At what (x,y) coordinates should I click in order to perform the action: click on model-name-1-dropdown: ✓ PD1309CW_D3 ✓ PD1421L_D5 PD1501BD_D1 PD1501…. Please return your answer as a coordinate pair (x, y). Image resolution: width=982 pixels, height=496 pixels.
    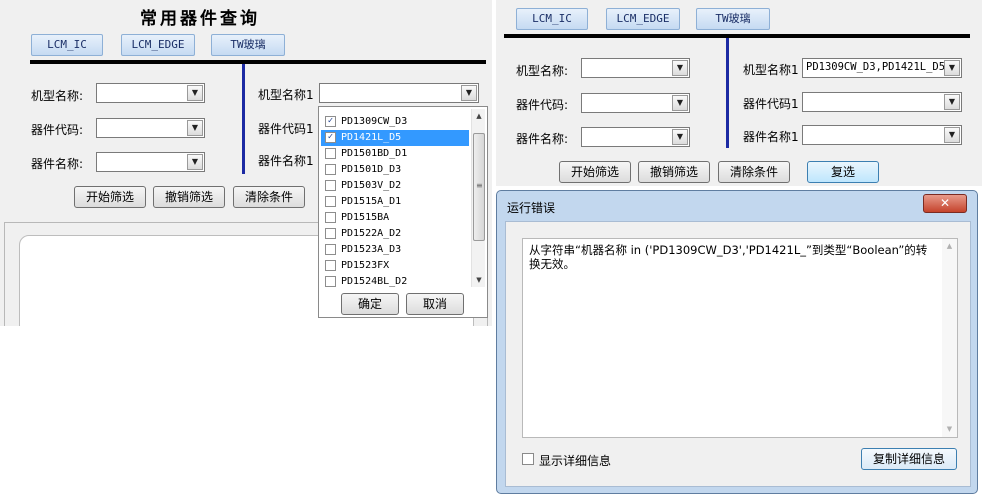
    Looking at the image, I should click on (403, 212).